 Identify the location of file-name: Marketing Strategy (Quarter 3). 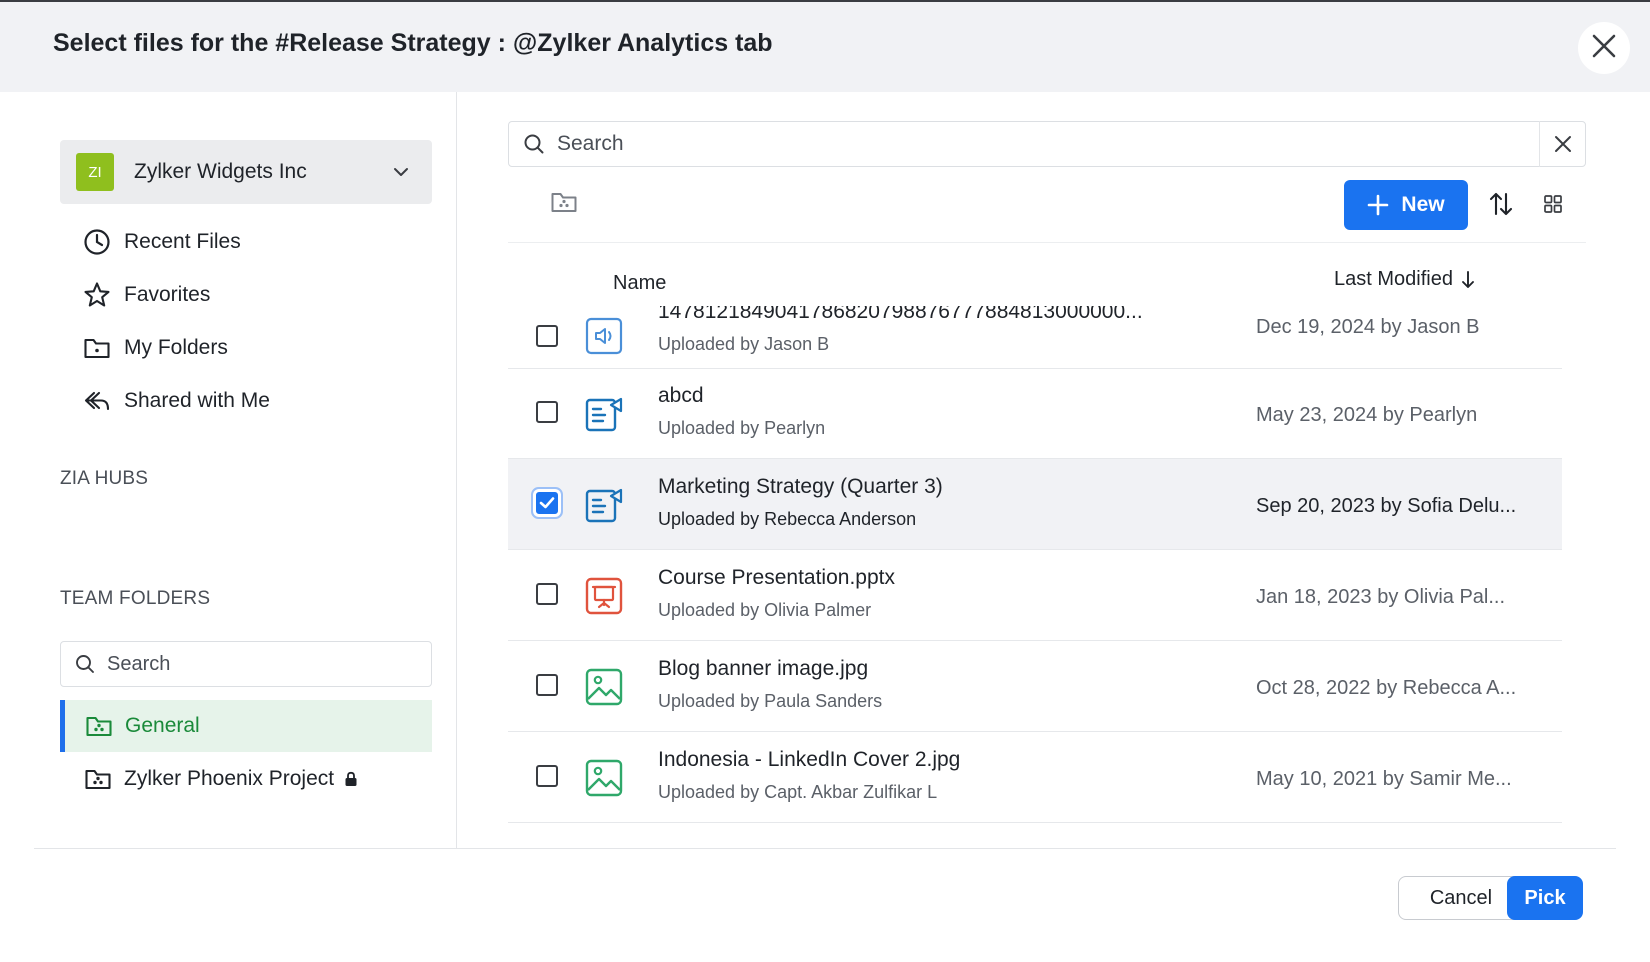
(800, 486).